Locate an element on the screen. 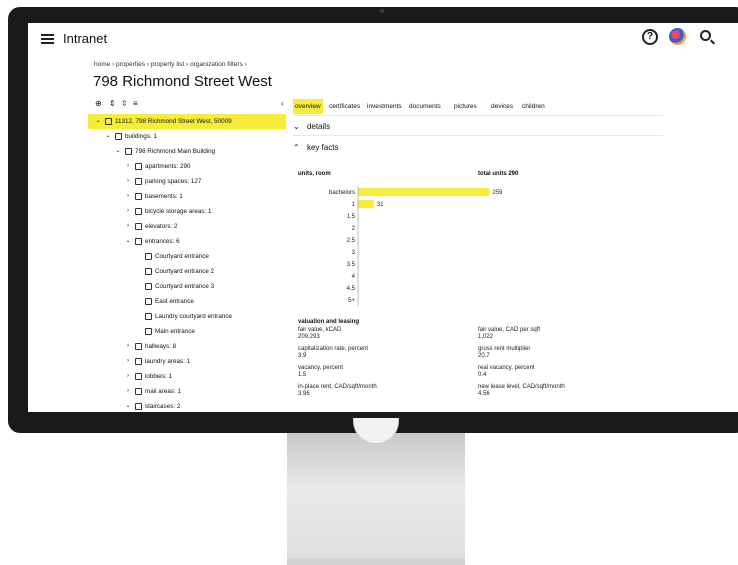  tree-item: ⌄ 11312, 798 Richmond Street West, 50009 is located at coordinates (187, 121).